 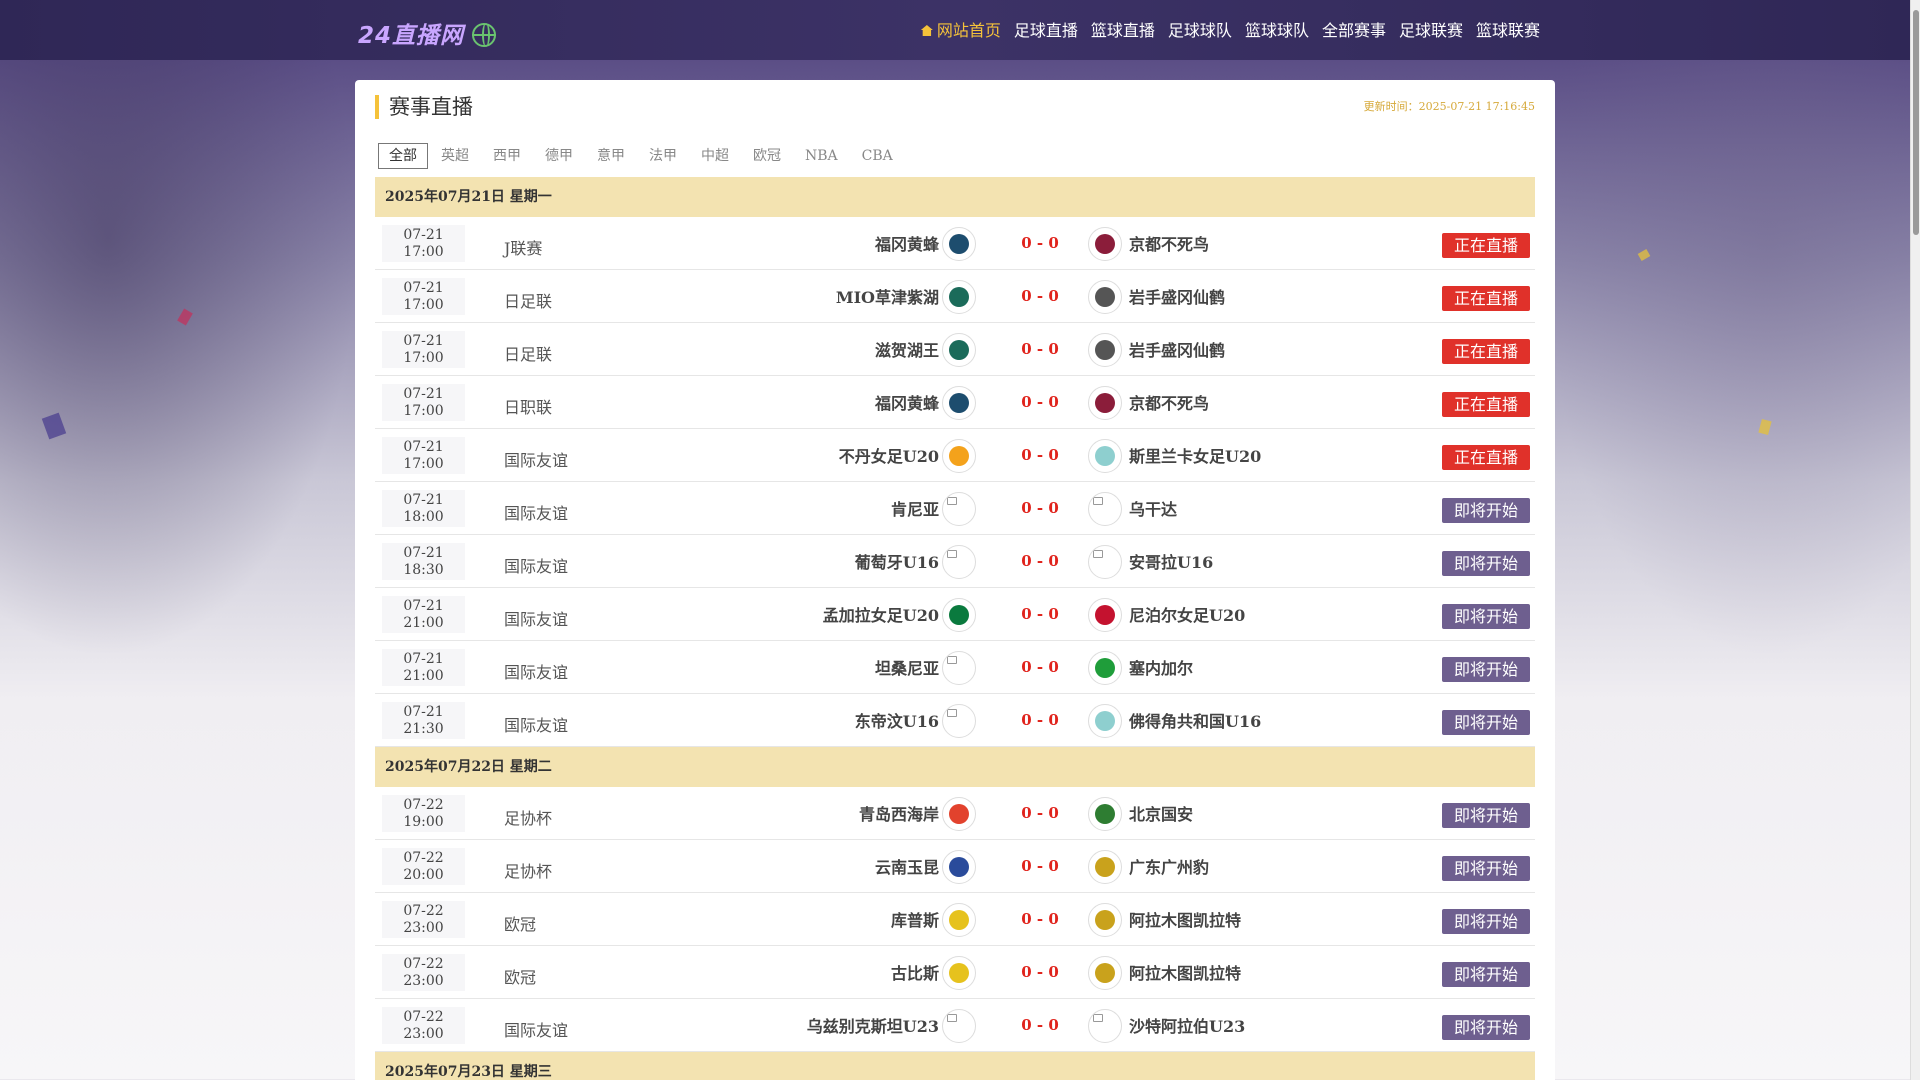 What do you see at coordinates (1354, 29) in the screenshot?
I see `nav-item: 全部赛事` at bounding box center [1354, 29].